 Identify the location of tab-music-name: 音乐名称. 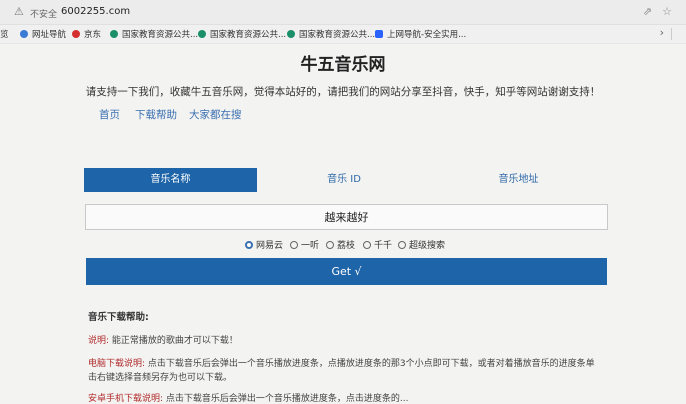
(170, 180).